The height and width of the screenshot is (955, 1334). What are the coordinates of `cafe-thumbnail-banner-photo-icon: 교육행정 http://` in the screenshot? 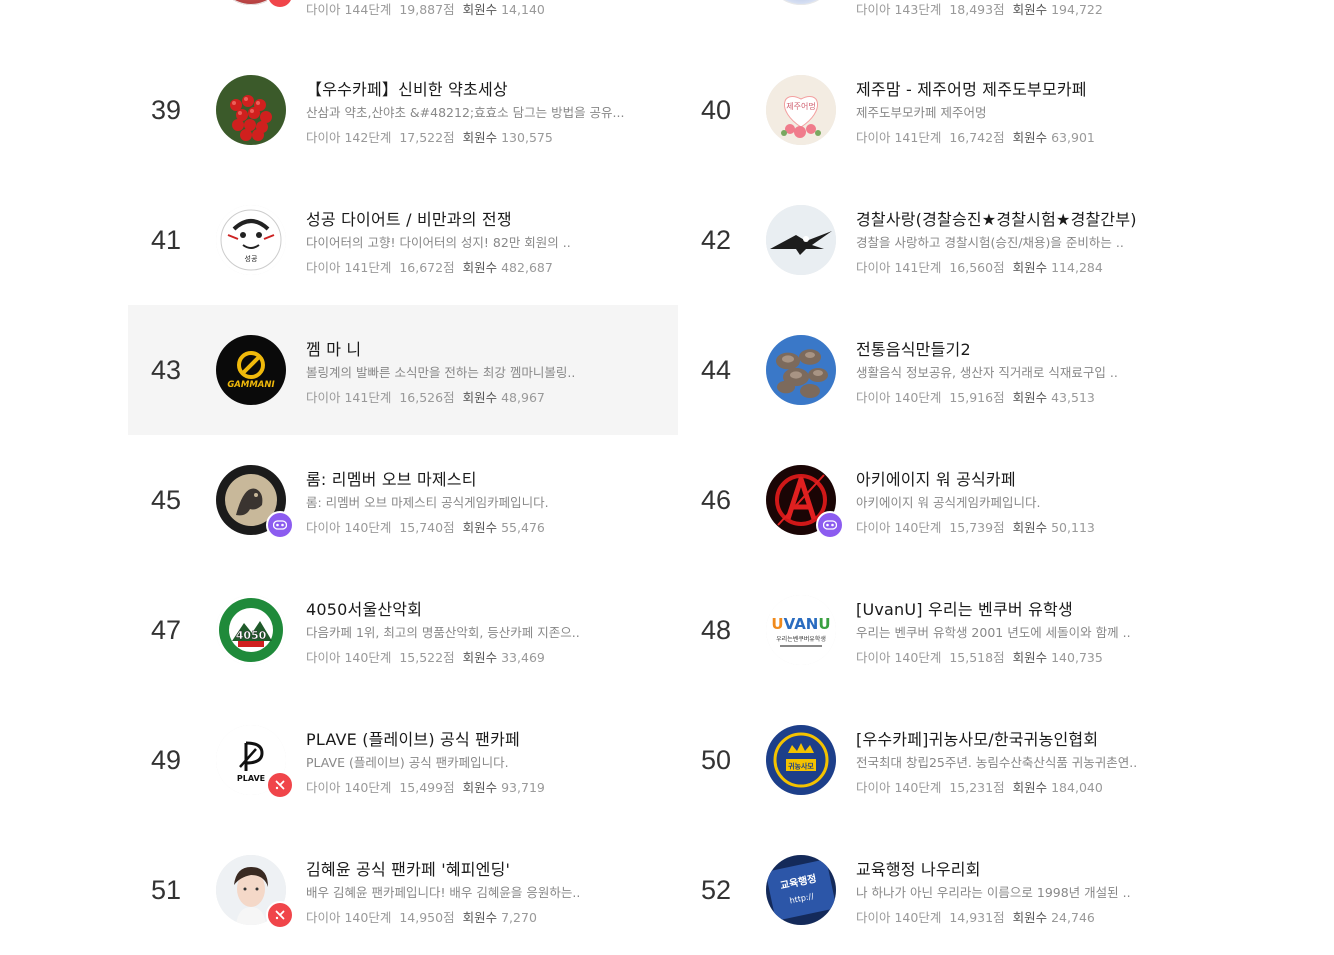 It's located at (801, 890).